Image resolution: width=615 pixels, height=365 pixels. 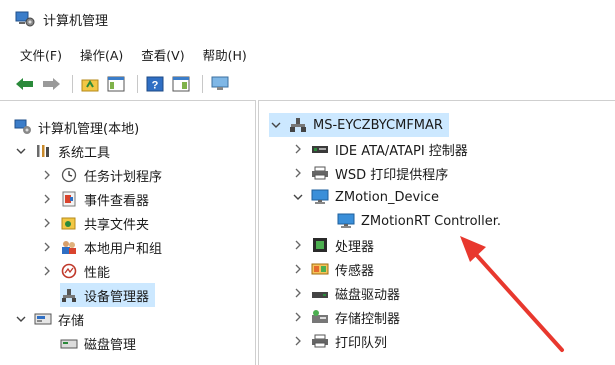 What do you see at coordinates (69, 247) in the screenshot?
I see `users-icon` at bounding box center [69, 247].